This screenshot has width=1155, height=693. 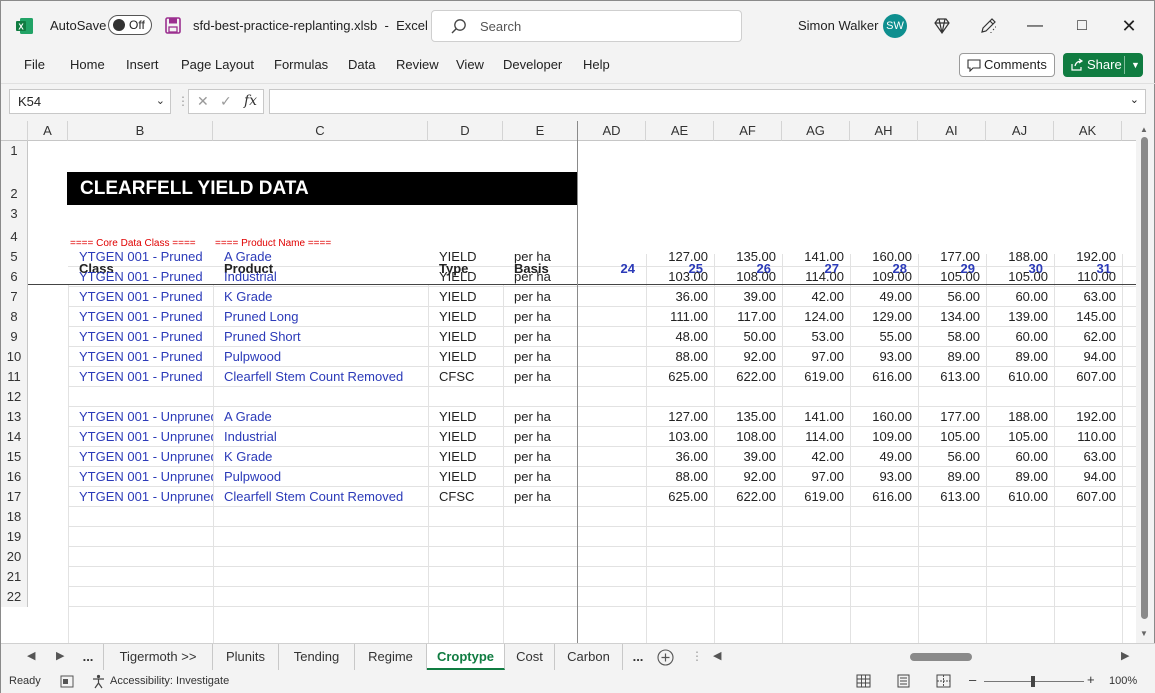 What do you see at coordinates (326, 437) in the screenshot?
I see `cell-product: Industrial` at bounding box center [326, 437].